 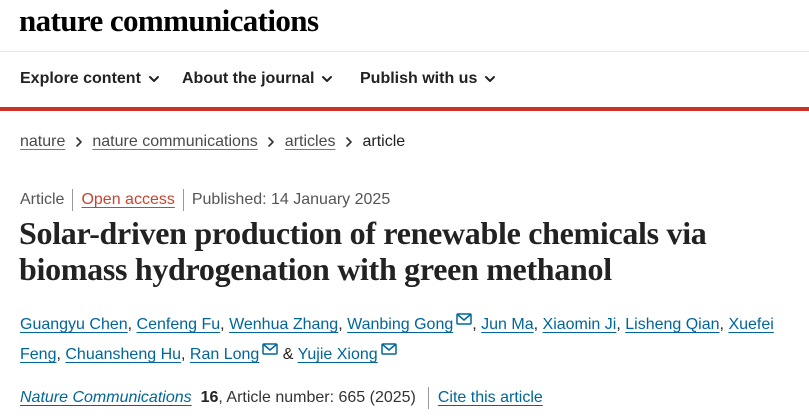 I want to click on nav-about-journal: About the journal, so click(x=258, y=79).